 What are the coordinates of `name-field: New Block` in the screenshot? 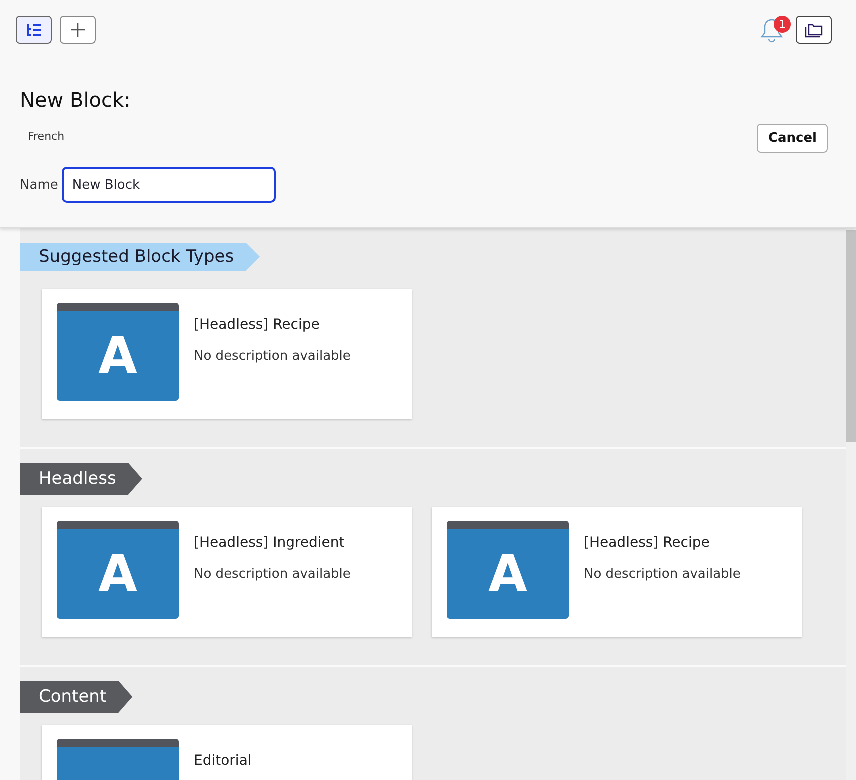 It's located at (169, 185).